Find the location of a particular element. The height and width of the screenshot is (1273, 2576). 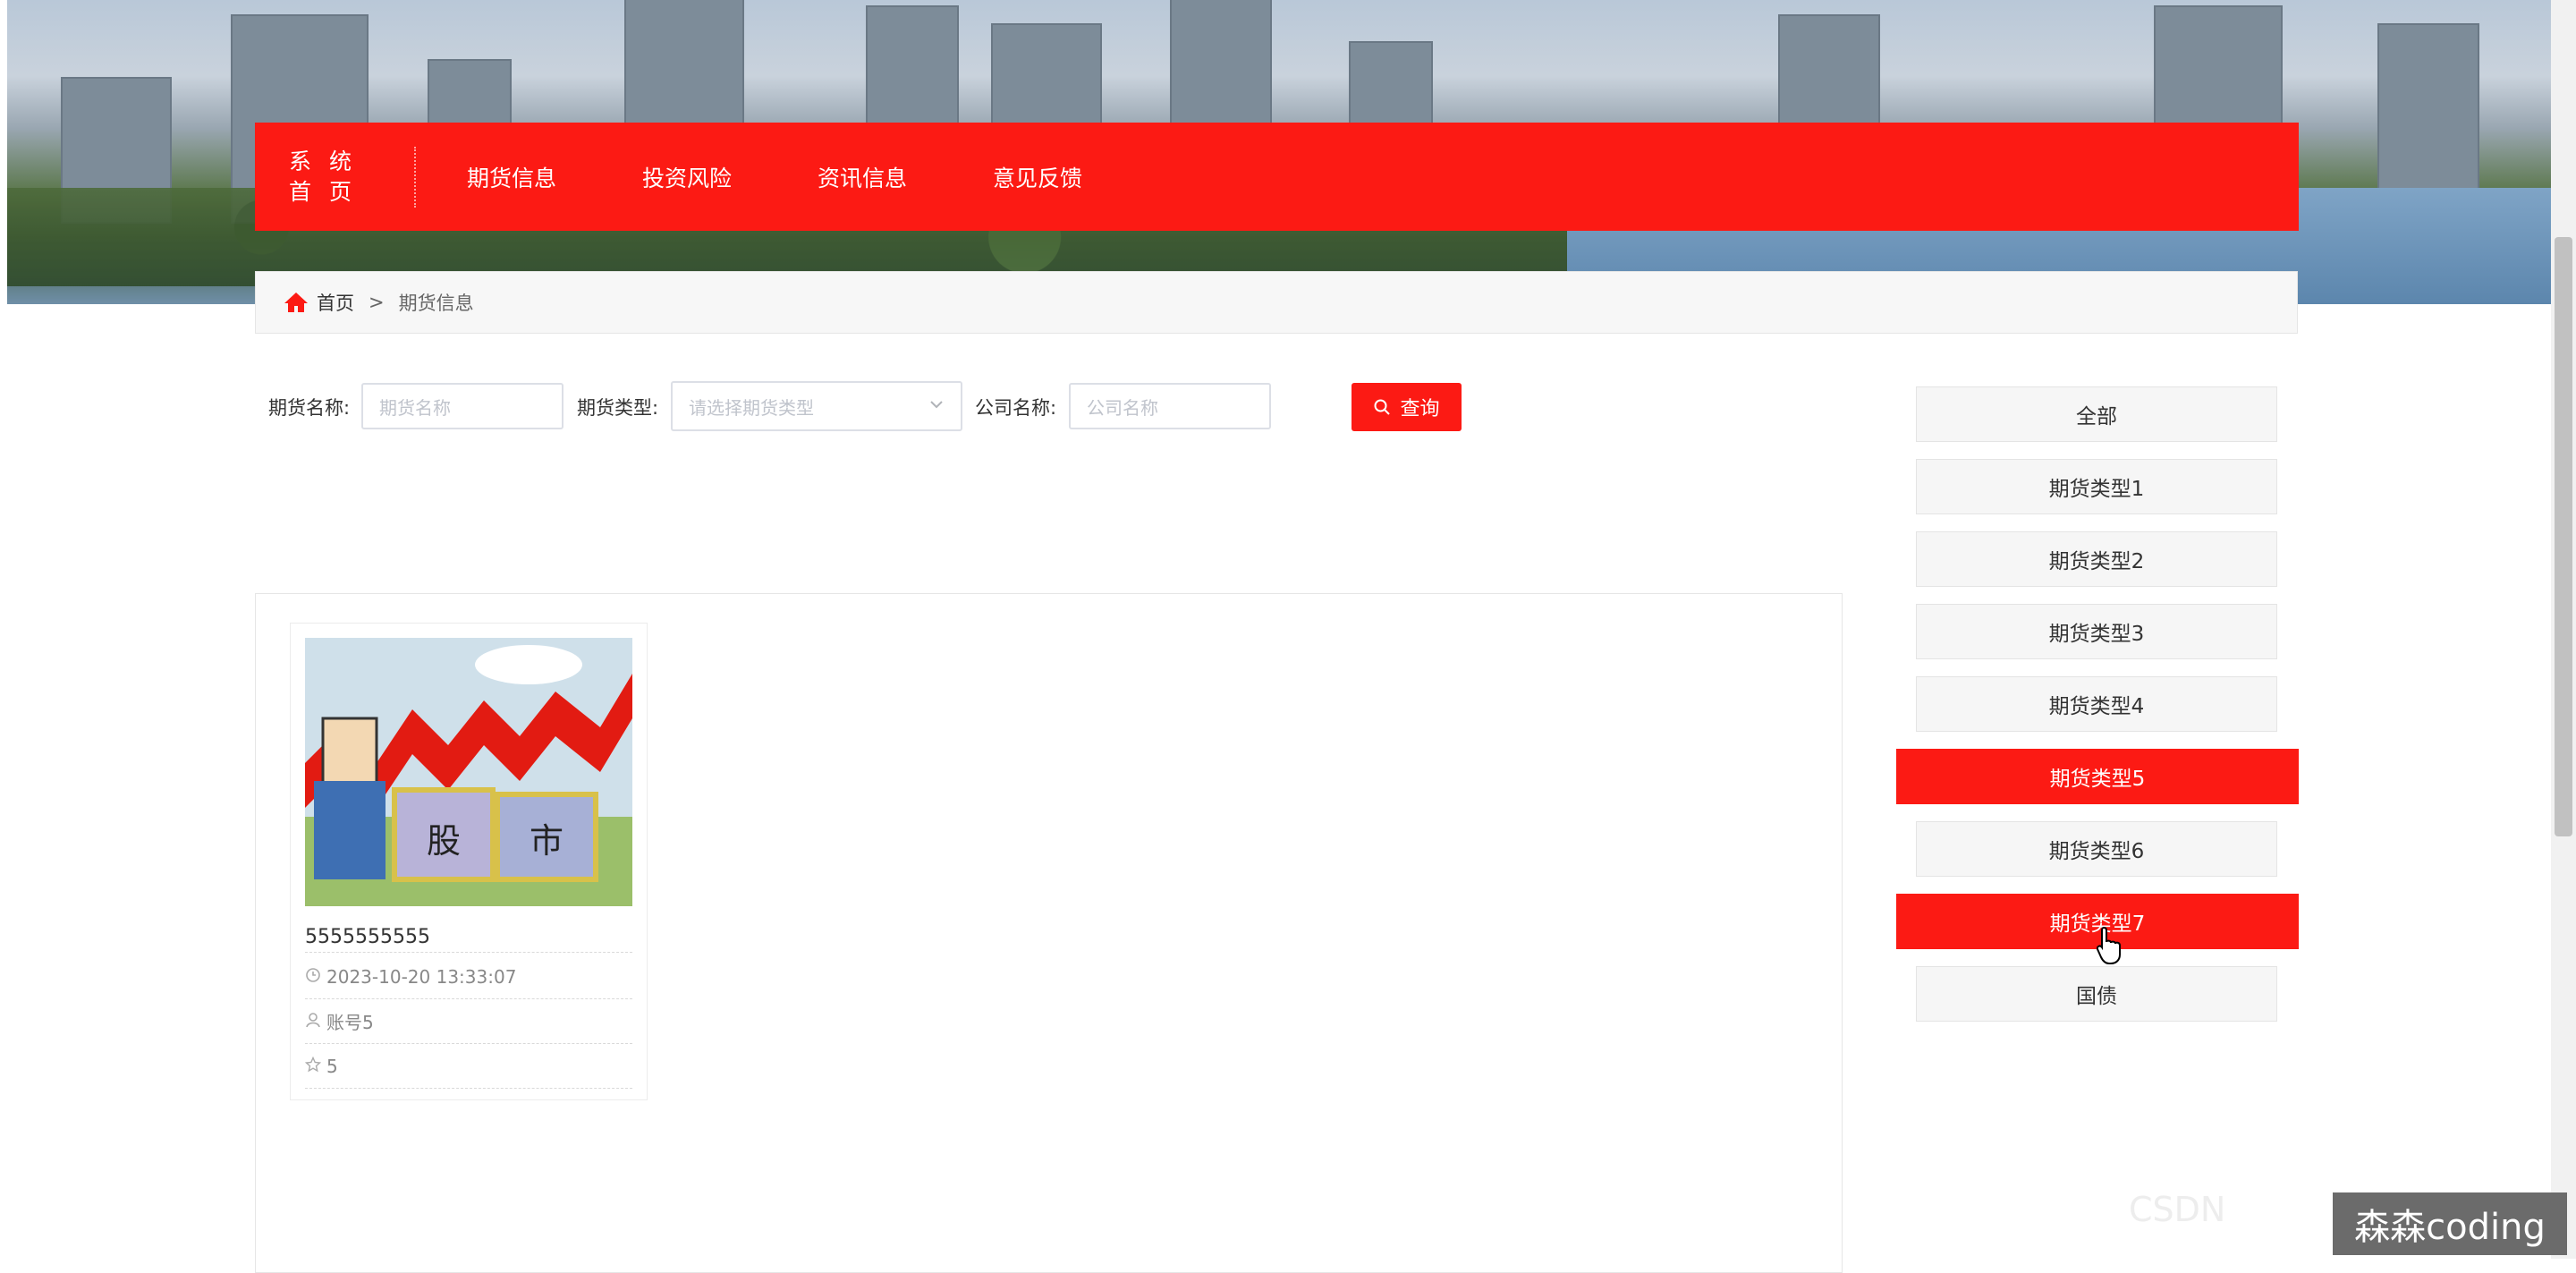

futures-card: 股 市 5555555555 2023-10-20 13:33:07 账号5 5 is located at coordinates (469, 861).